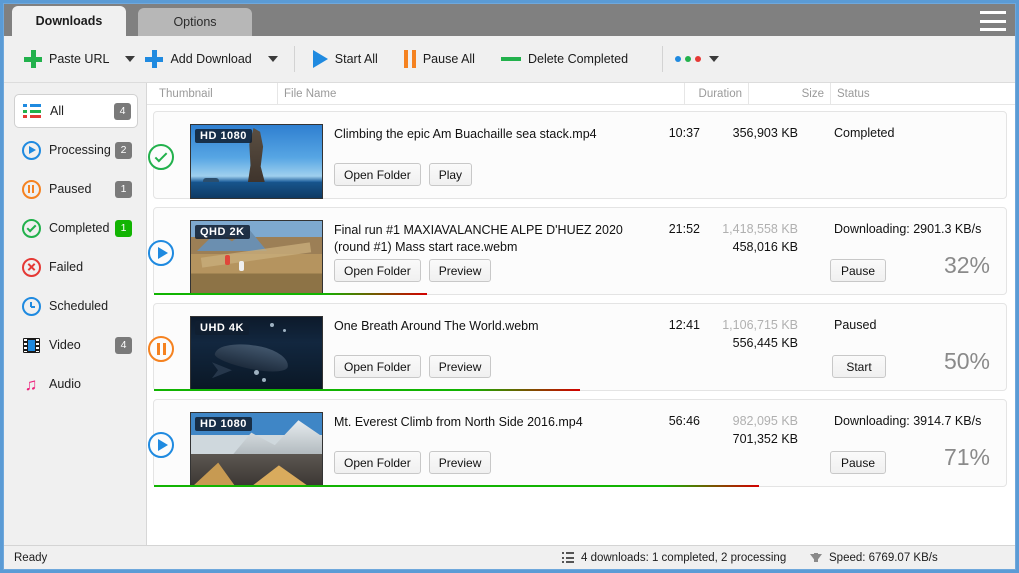 This screenshot has height=573, width=1019. Describe the element at coordinates (714, 59) in the screenshot. I see `overflow-chevron-down-icon` at that location.